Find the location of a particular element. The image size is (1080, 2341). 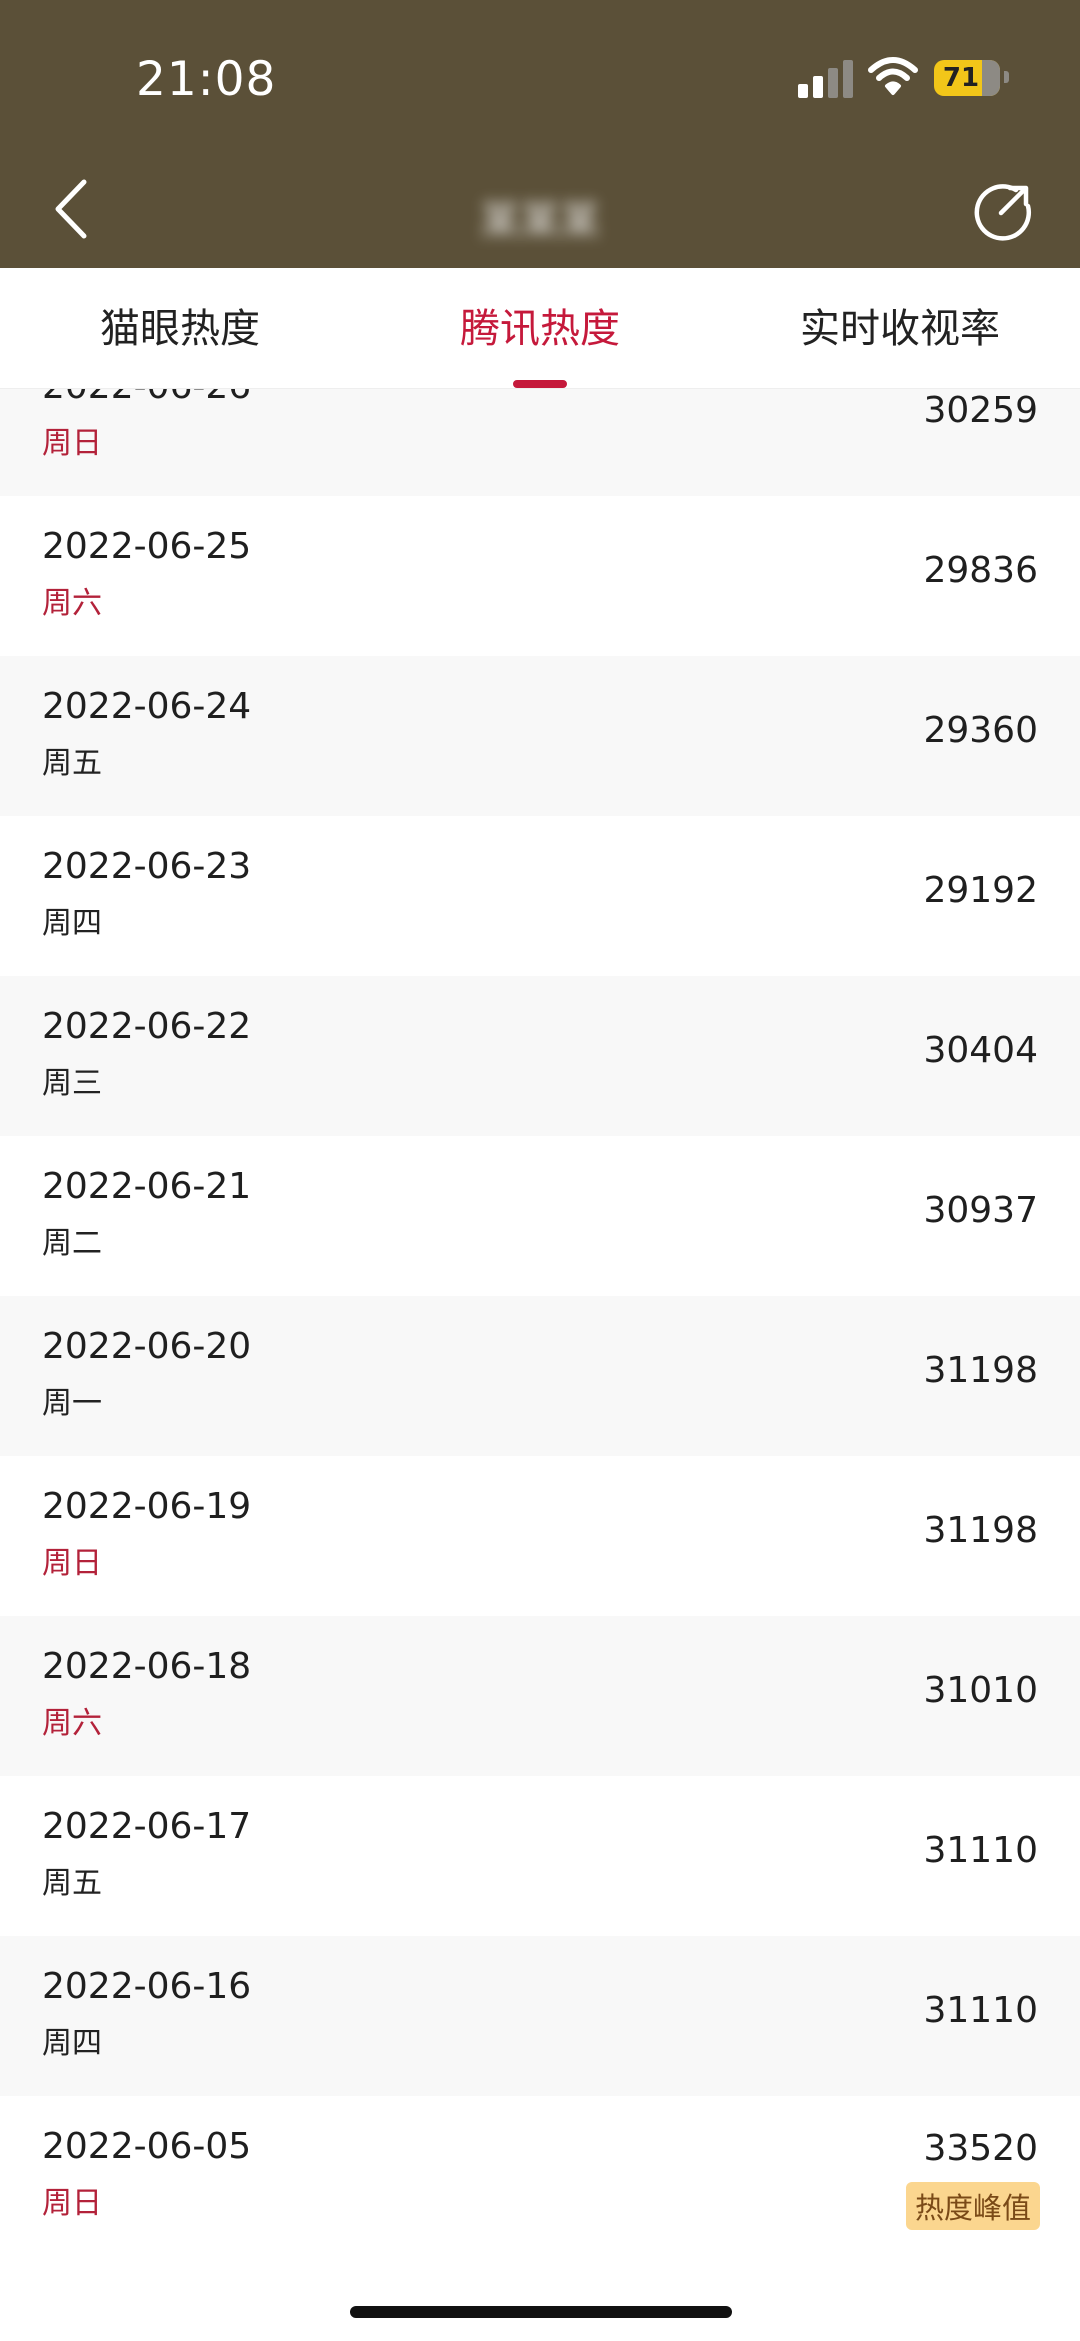

row-date: 2022-06-24 is located at coordinates (147, 706).